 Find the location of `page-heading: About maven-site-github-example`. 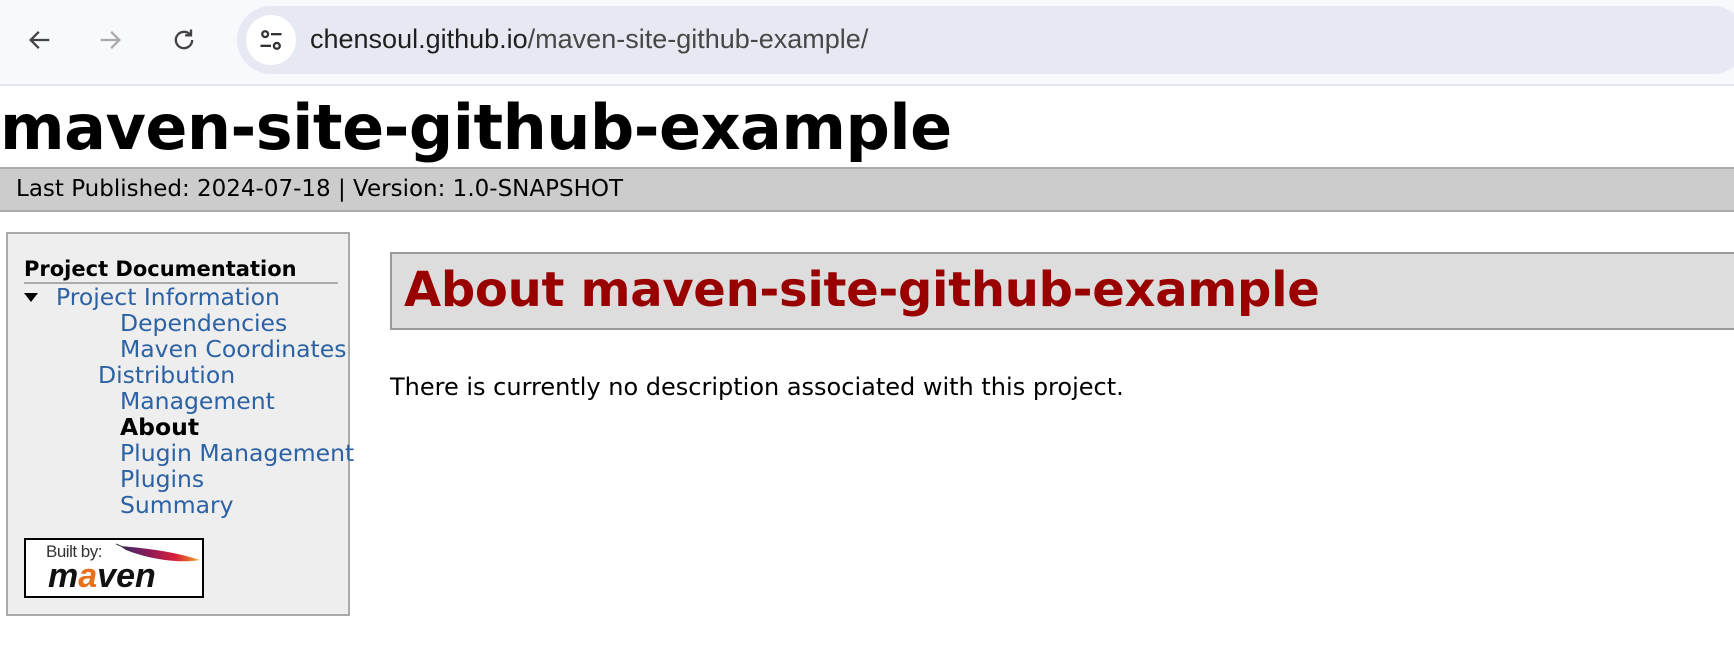

page-heading: About maven-site-github-example is located at coordinates (862, 290).